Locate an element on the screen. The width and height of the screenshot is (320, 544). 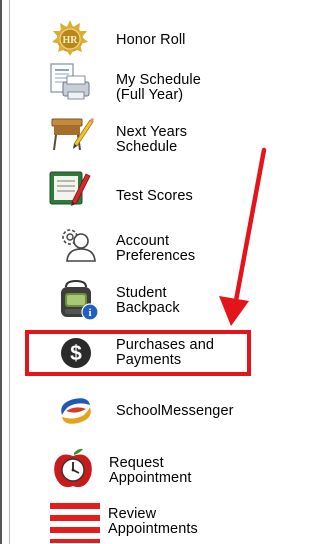
annotation-arrow is located at coordinates (243, 236).